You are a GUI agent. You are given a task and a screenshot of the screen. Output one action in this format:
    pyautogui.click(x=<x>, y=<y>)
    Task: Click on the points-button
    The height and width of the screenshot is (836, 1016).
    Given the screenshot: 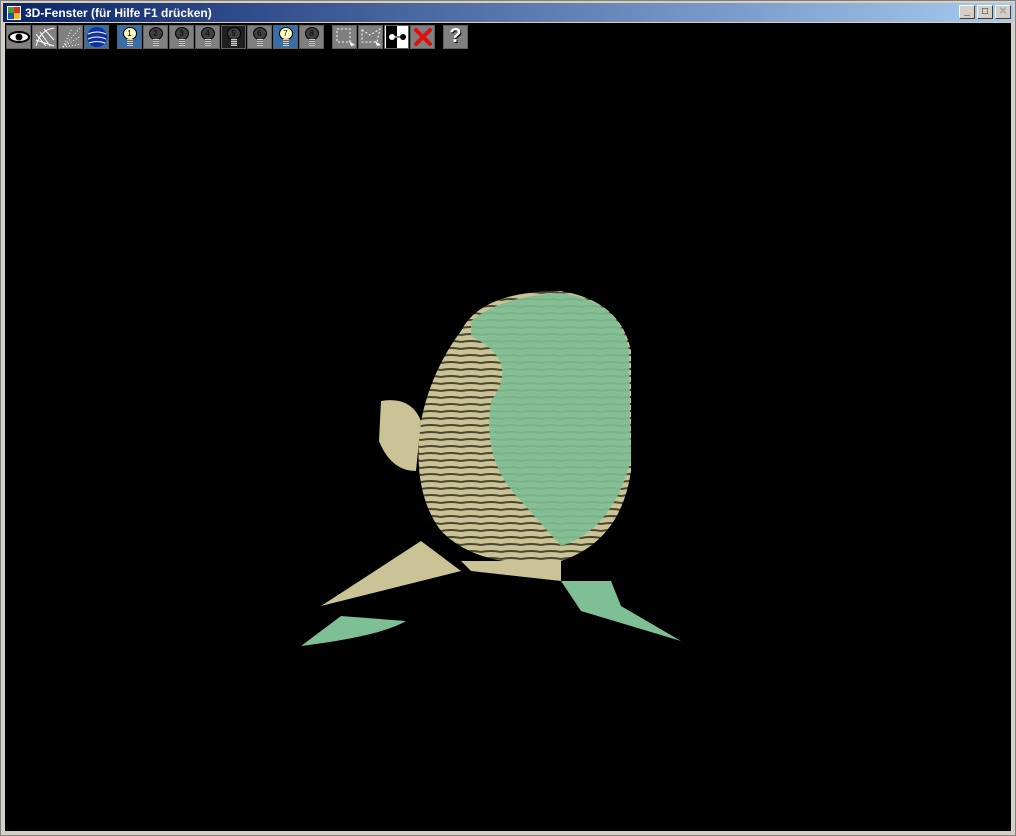 What is the action you would take?
    pyautogui.click(x=70, y=36)
    